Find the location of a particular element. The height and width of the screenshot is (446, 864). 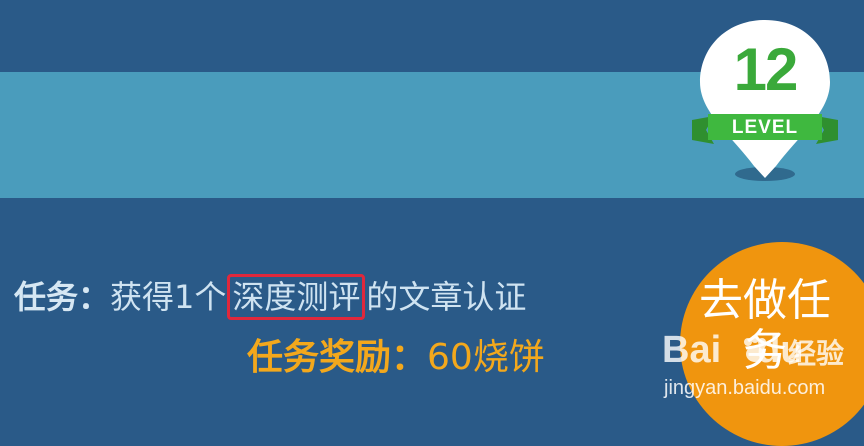

reward-value: 60烧饼 is located at coordinates (486, 357).